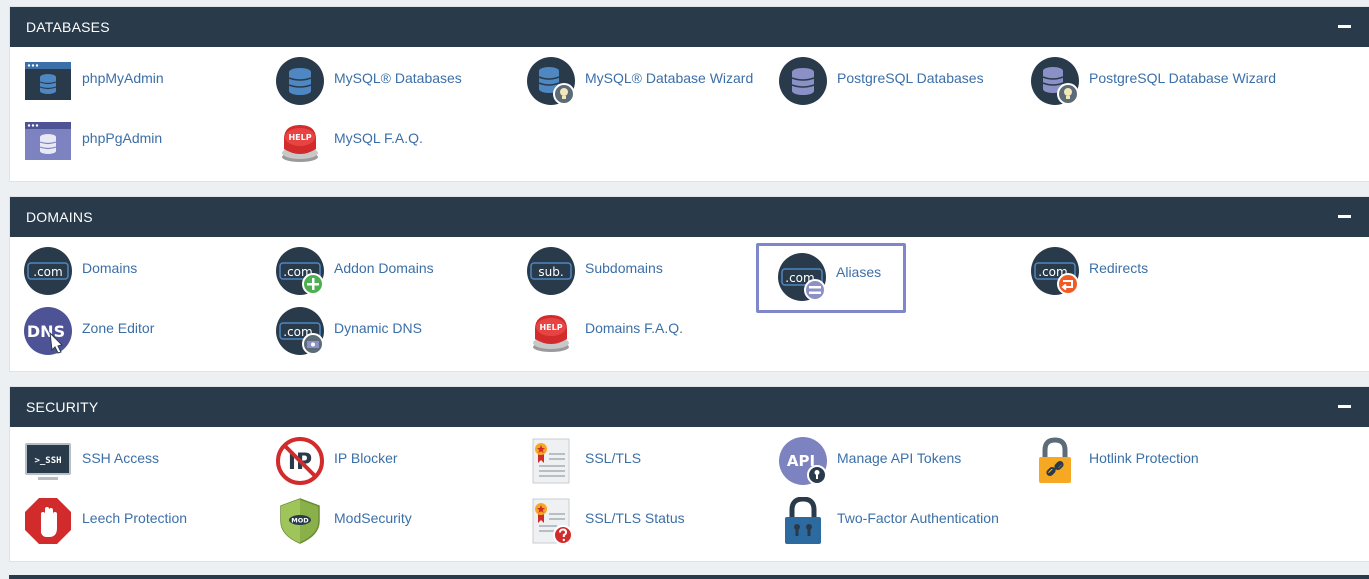 This screenshot has width=1369, height=579. What do you see at coordinates (48, 81) in the screenshot?
I see `phpmyadmin-icon` at bounding box center [48, 81].